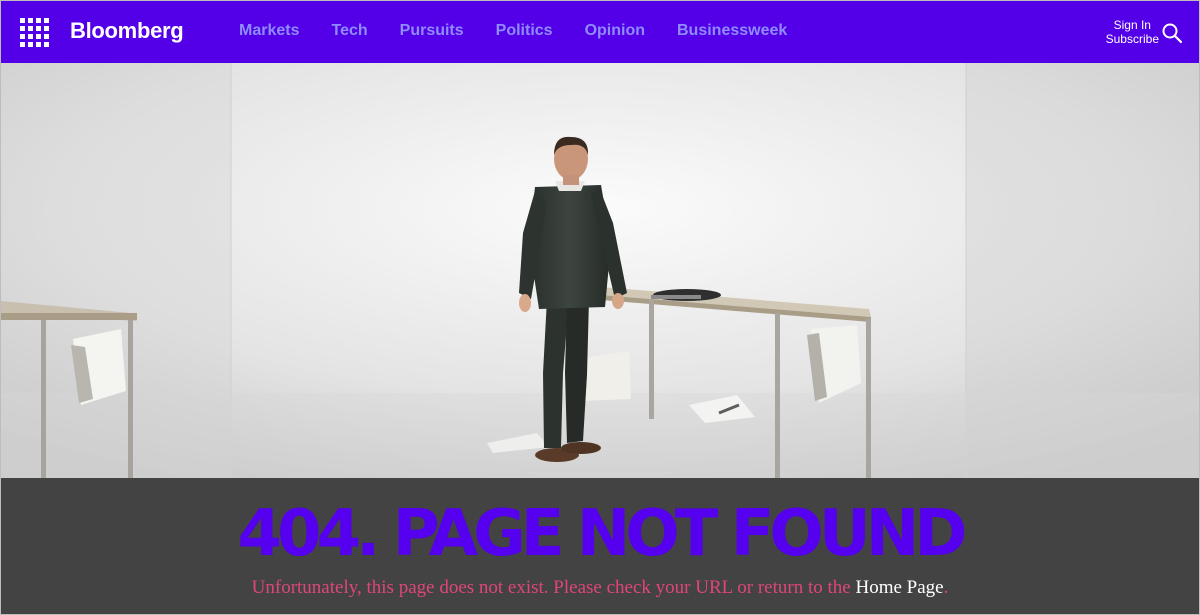 This screenshot has height=615, width=1200. I want to click on sign-in-link: Sign In, so click(1132, 25).